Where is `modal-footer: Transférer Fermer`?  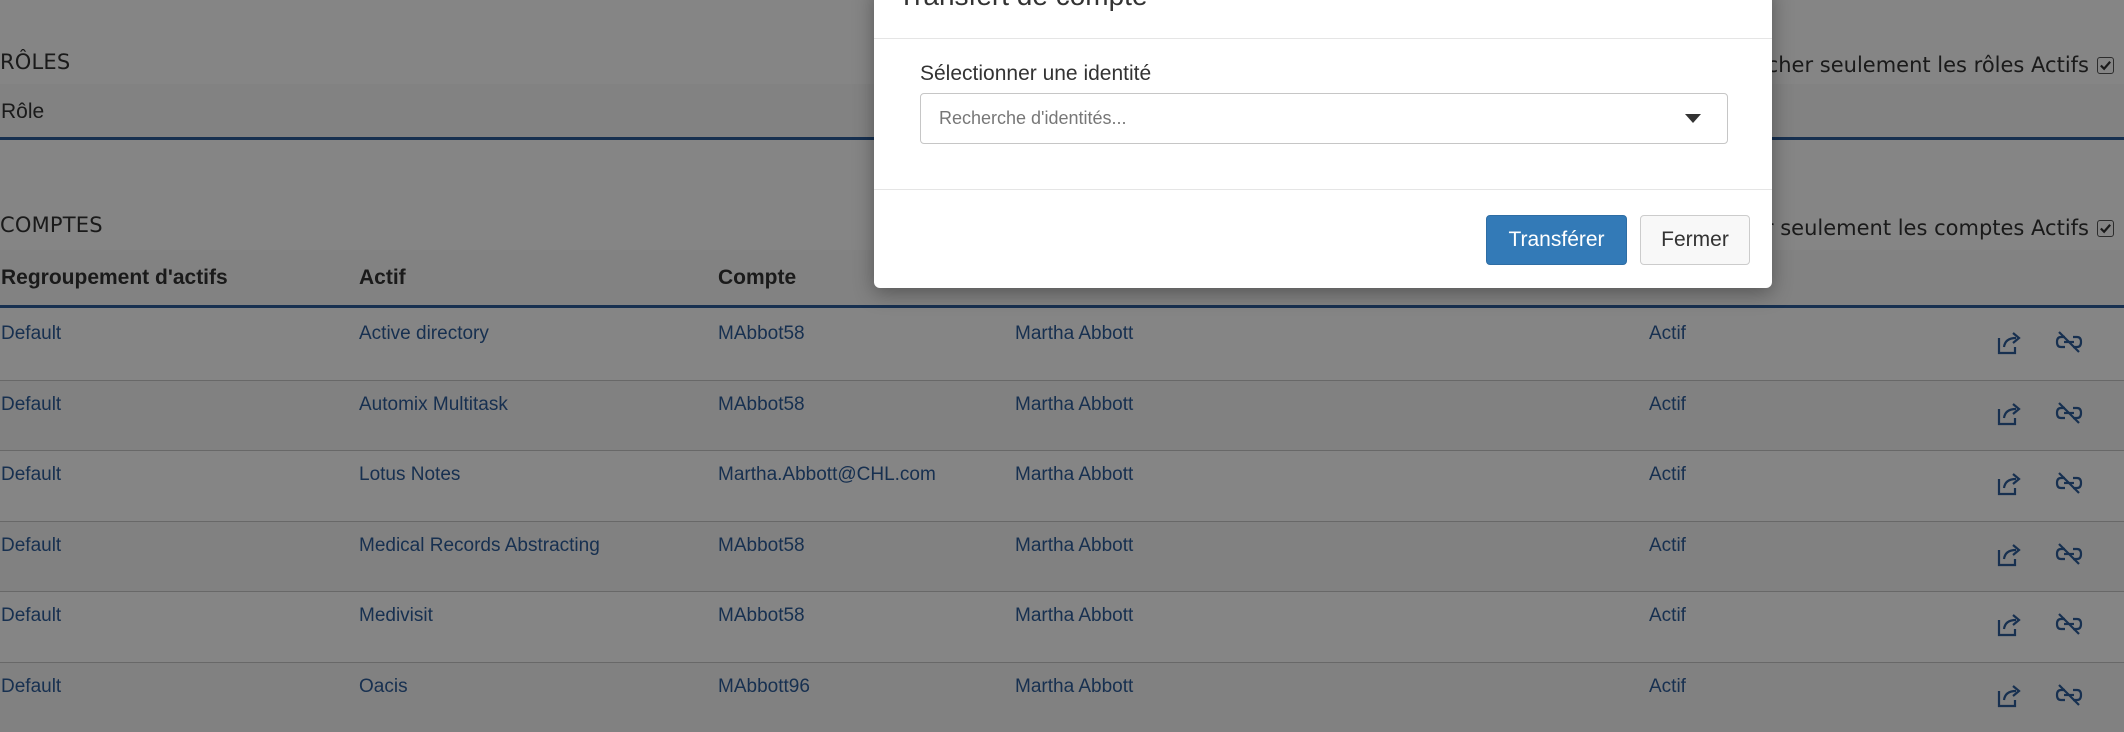
modal-footer: Transférer Fermer is located at coordinates (1323, 238).